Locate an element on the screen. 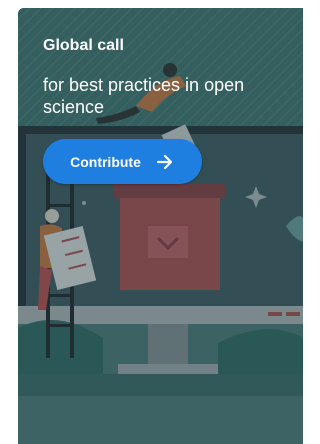 This screenshot has height=444, width=320. card-subtitle: for best practices in open science is located at coordinates (144, 96).